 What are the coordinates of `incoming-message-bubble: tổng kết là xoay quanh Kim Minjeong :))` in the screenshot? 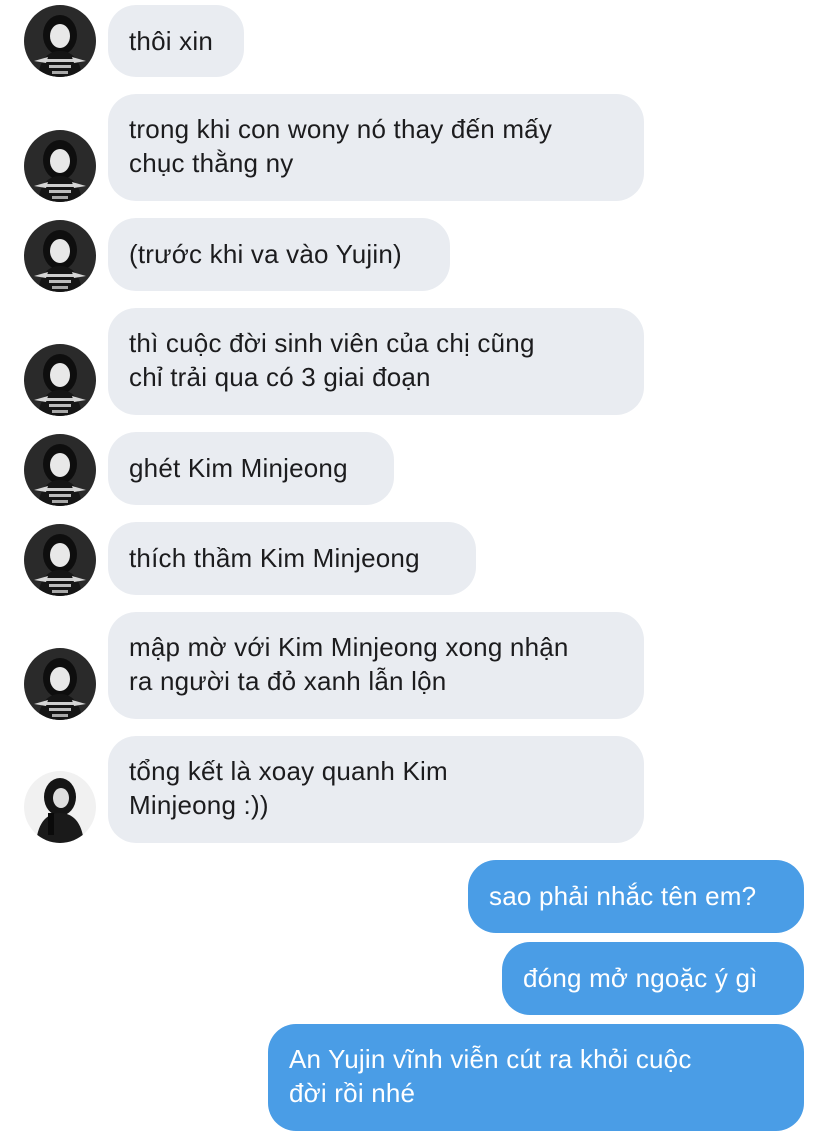 It's located at (376, 789).